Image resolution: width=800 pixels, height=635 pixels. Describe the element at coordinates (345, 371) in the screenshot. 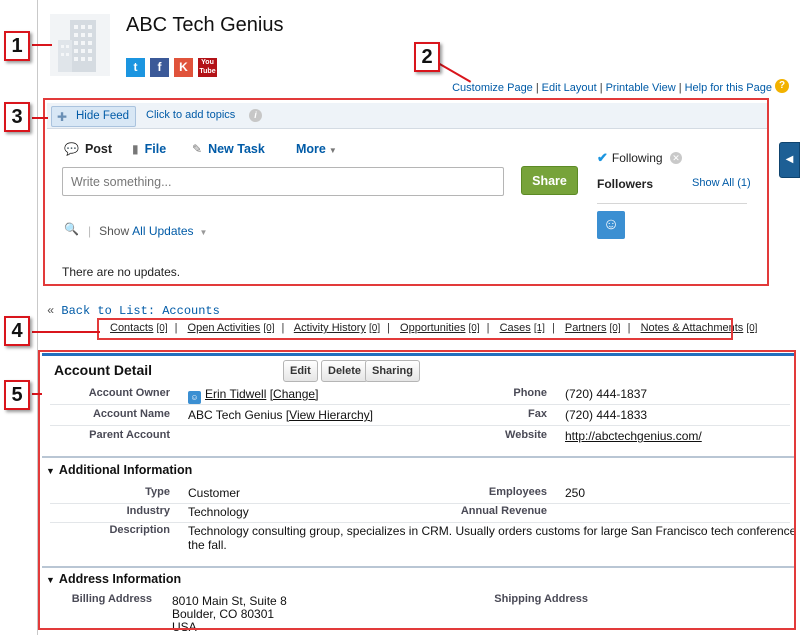

I see `delete-button: Delete` at that location.